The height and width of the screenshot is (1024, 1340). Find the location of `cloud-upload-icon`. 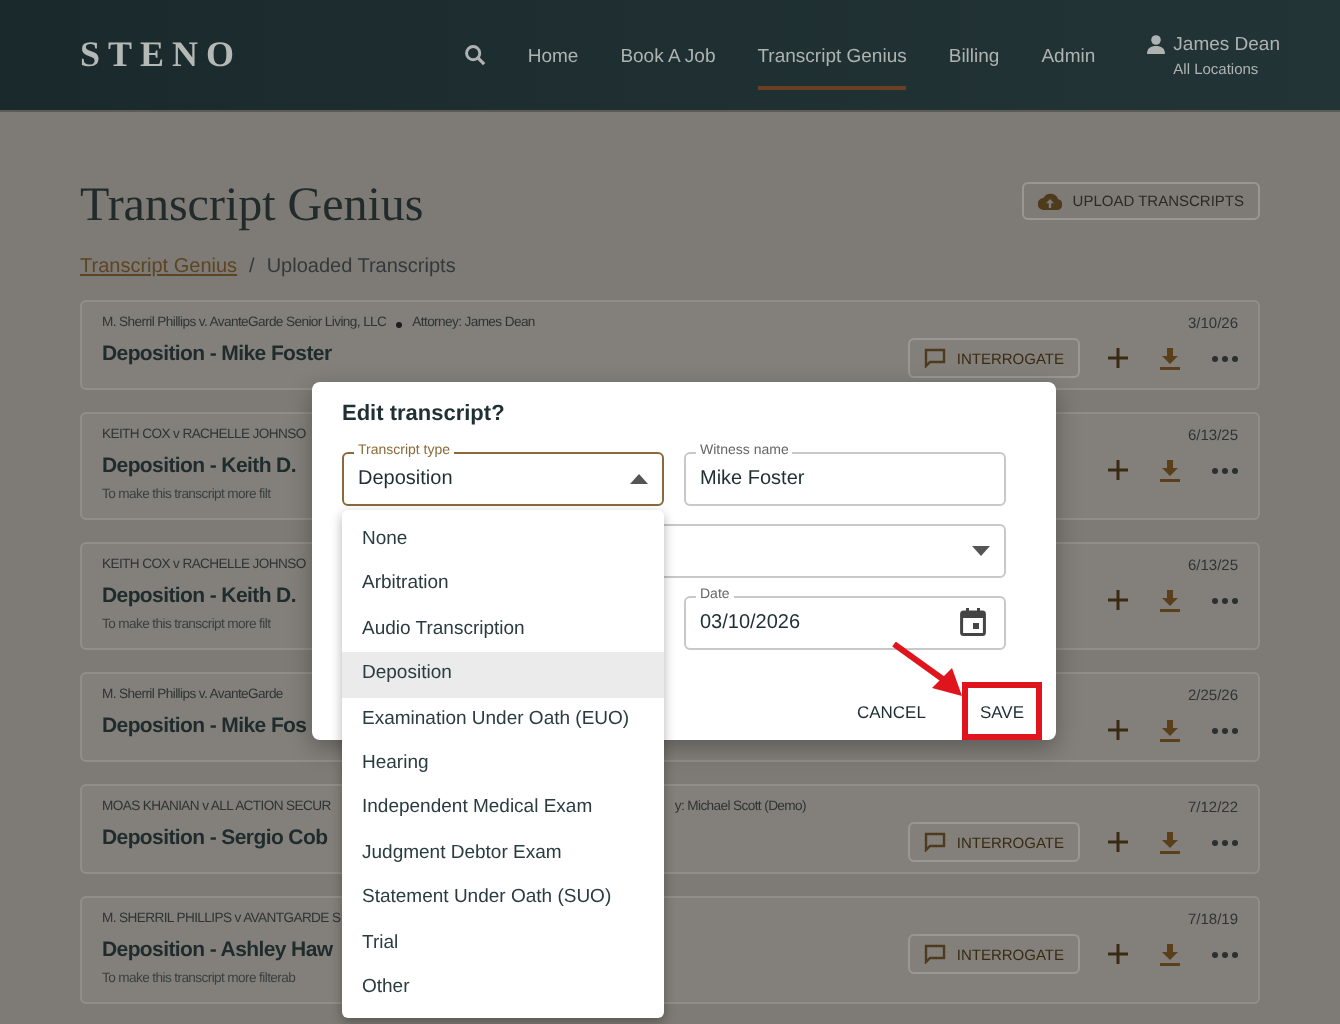

cloud-upload-icon is located at coordinates (1050, 200).